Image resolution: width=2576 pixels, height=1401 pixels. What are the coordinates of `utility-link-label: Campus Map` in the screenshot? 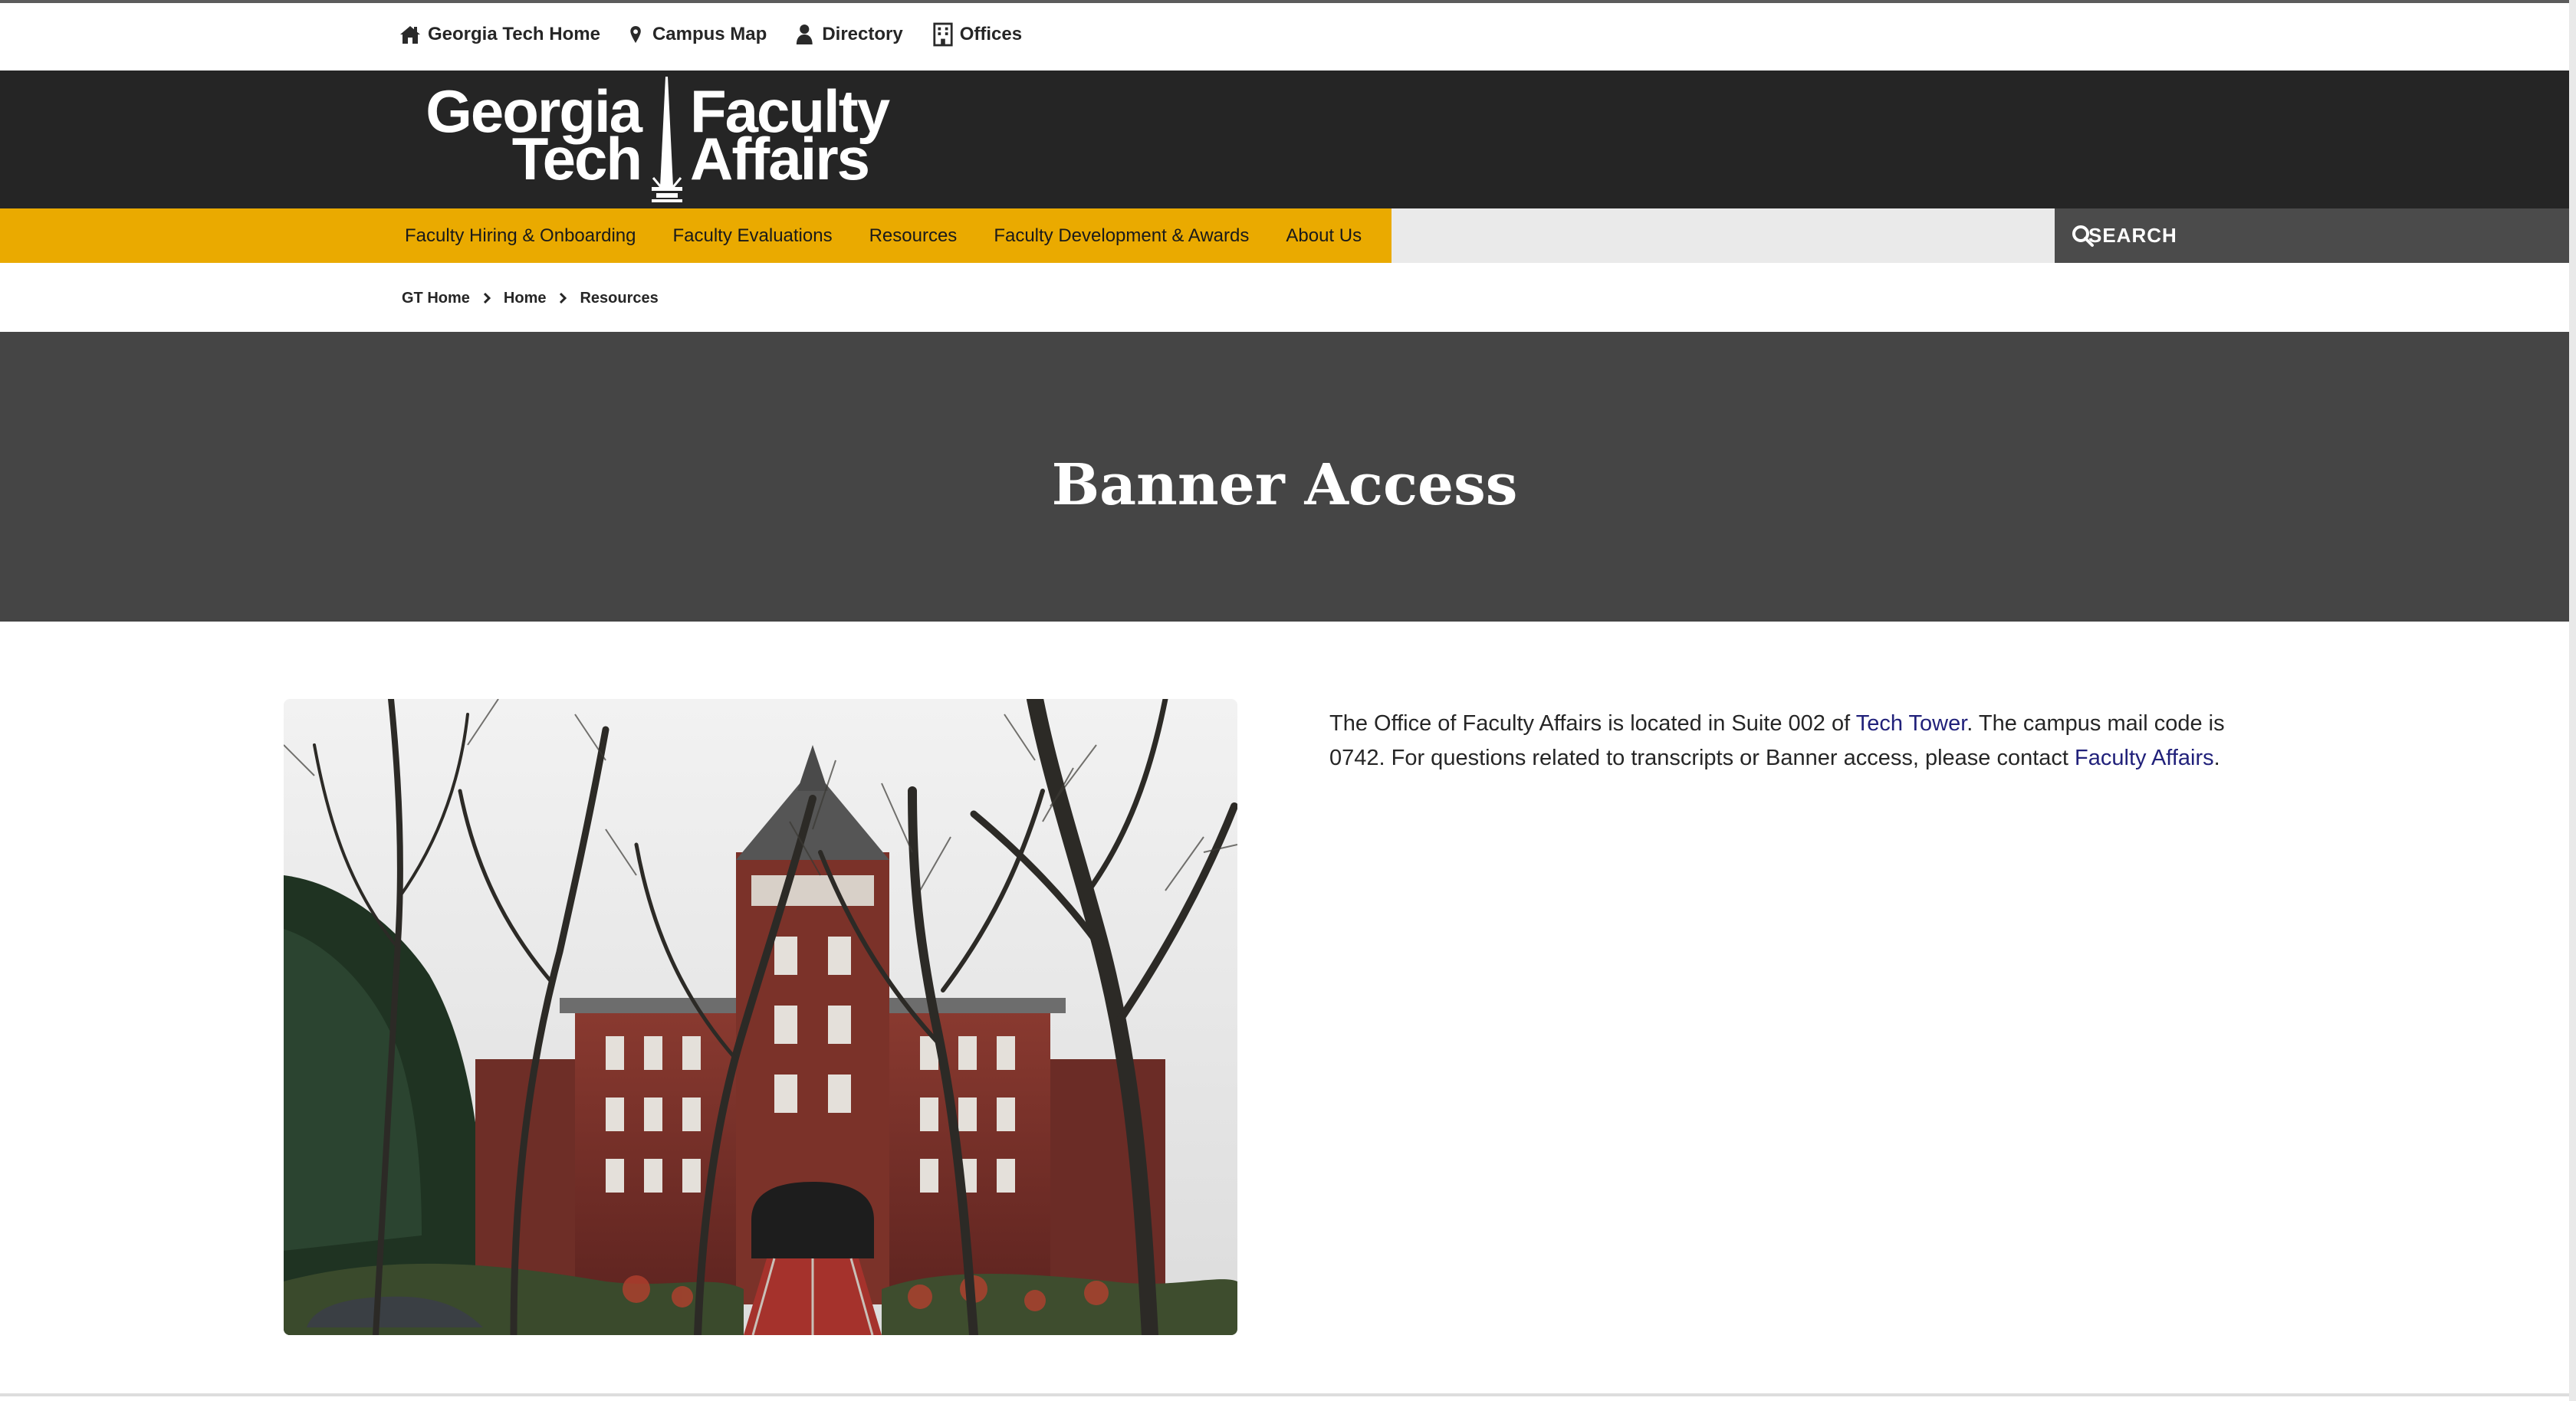 It's located at (709, 34).